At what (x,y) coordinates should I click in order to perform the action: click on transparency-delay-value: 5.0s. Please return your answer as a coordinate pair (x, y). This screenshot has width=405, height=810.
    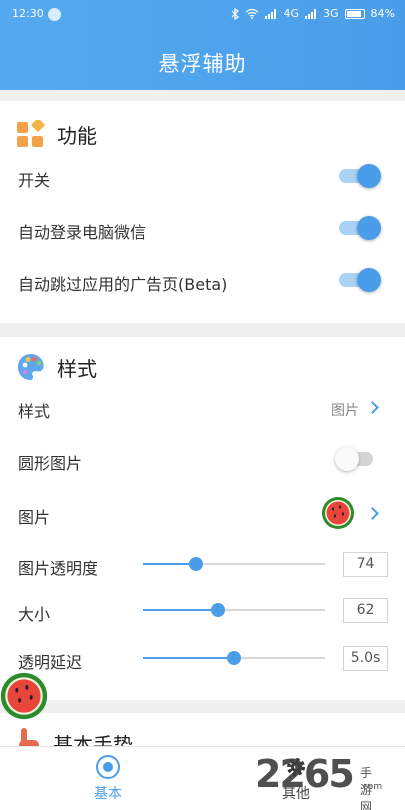
    Looking at the image, I should click on (365, 658).